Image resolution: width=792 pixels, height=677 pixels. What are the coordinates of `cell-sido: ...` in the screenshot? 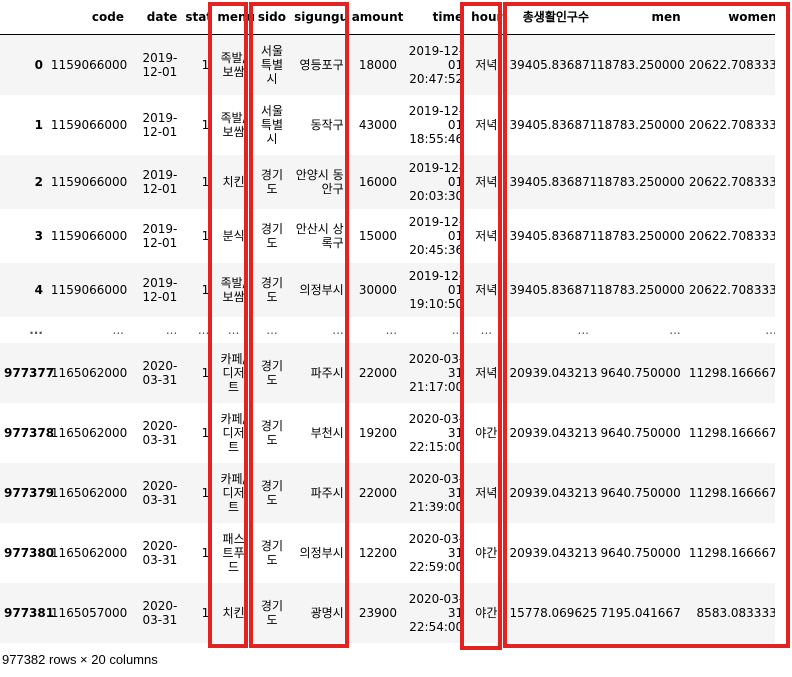 It's located at (272, 329).